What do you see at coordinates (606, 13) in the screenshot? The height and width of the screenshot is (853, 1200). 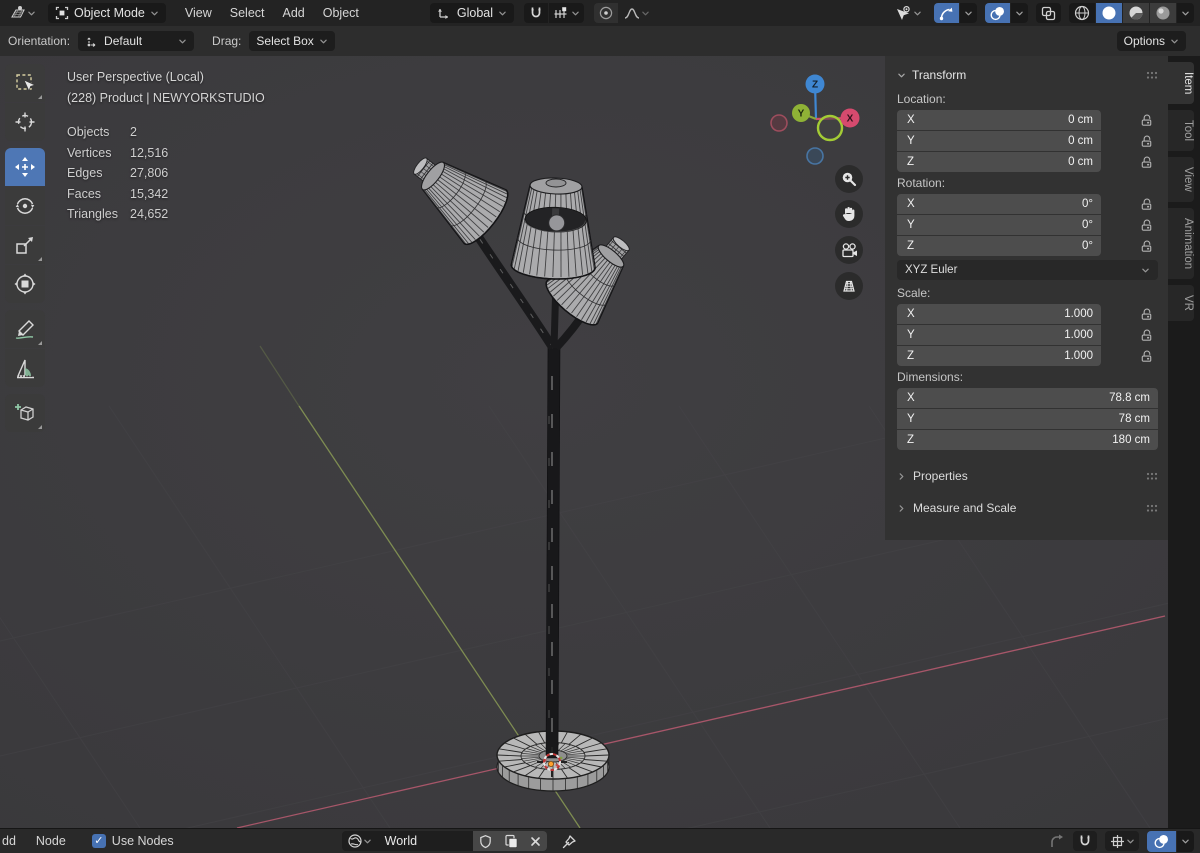 I see `proportional-editing-toggle` at bounding box center [606, 13].